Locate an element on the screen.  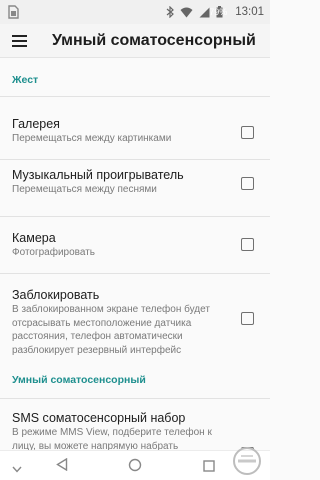
section-header-smart-somatosensory: Умный соматосенсорный is located at coordinates (79, 380).